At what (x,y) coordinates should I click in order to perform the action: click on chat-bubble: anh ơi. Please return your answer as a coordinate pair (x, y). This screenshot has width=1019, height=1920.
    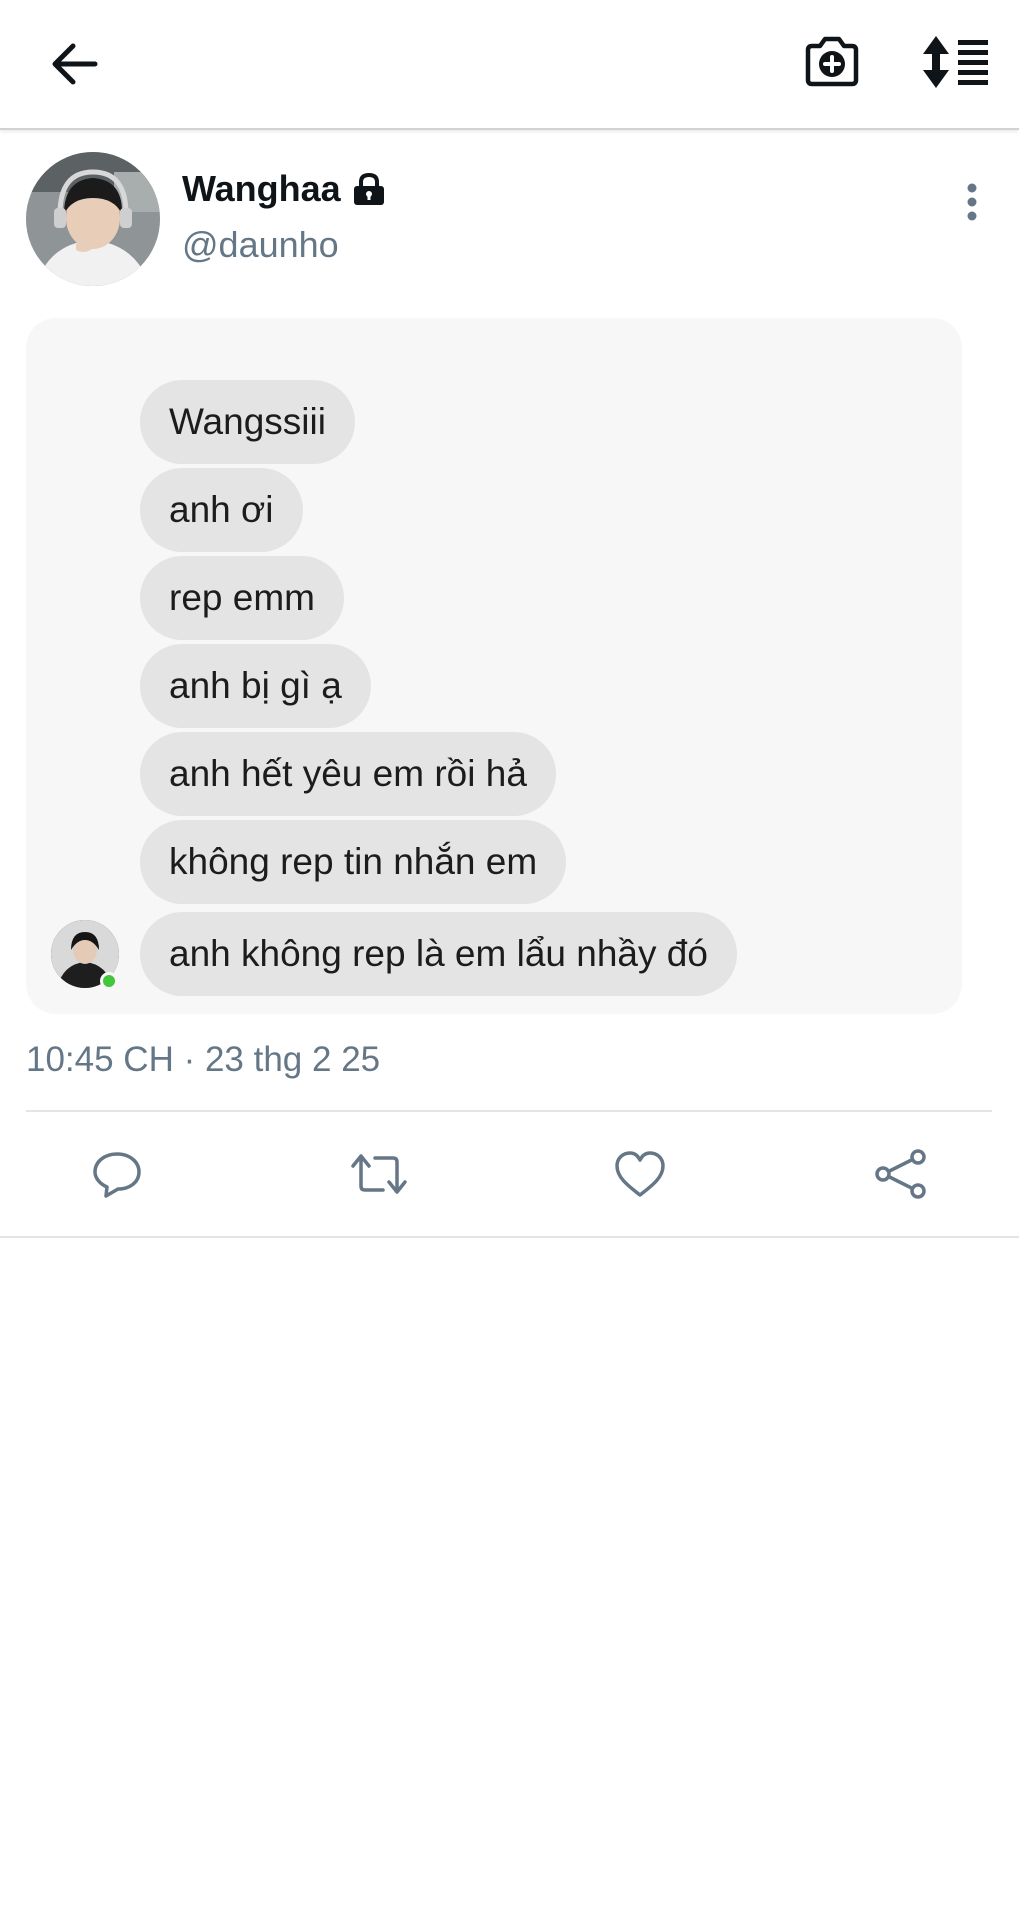
    Looking at the image, I should click on (221, 510).